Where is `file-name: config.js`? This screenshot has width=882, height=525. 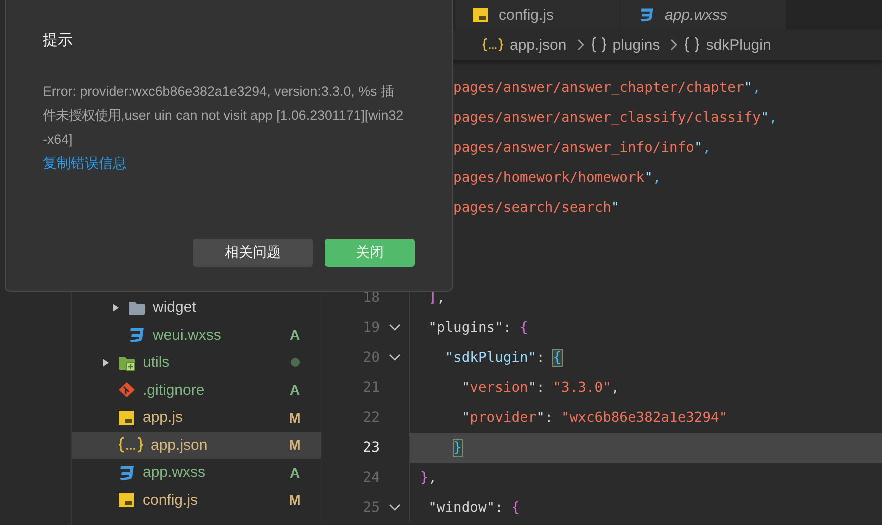
file-name: config.js is located at coordinates (171, 500).